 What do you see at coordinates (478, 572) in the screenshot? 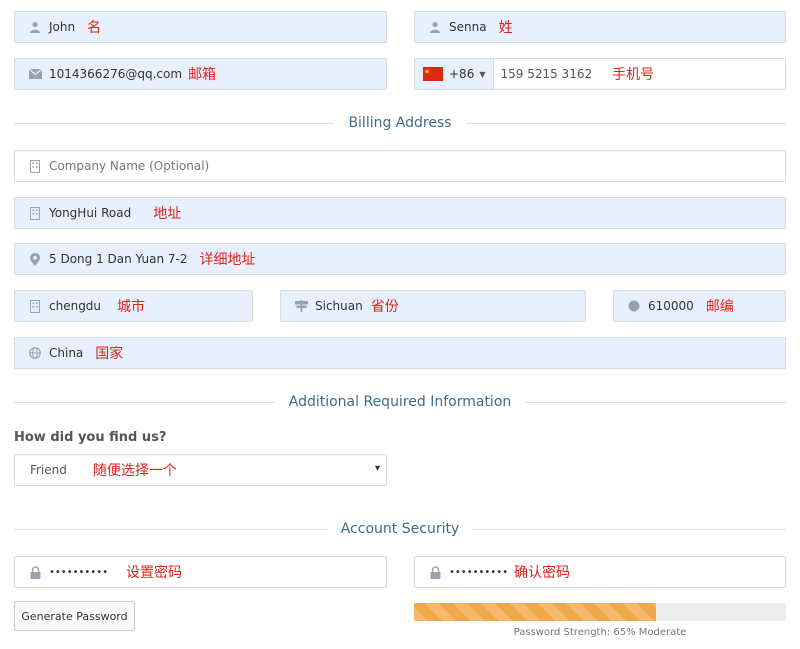
I see `confirm-password-value: ••••••••••` at bounding box center [478, 572].